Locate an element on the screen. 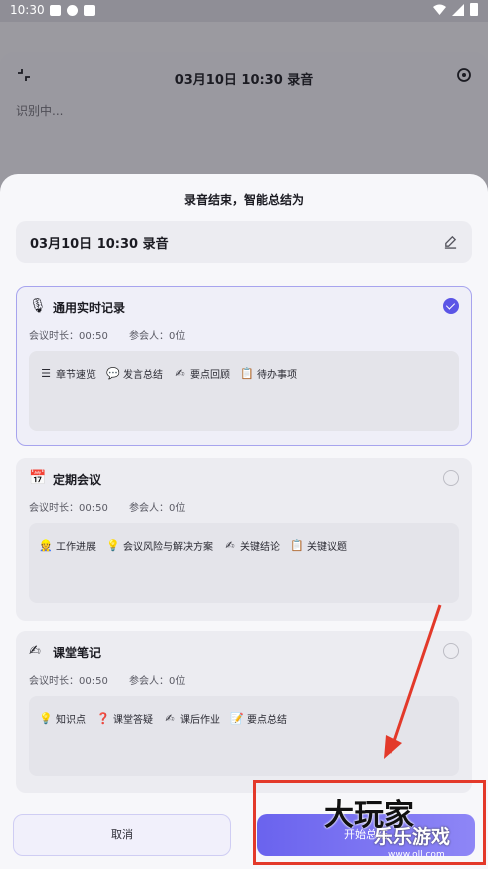  card-title: 课堂笔记 is located at coordinates (77, 653).